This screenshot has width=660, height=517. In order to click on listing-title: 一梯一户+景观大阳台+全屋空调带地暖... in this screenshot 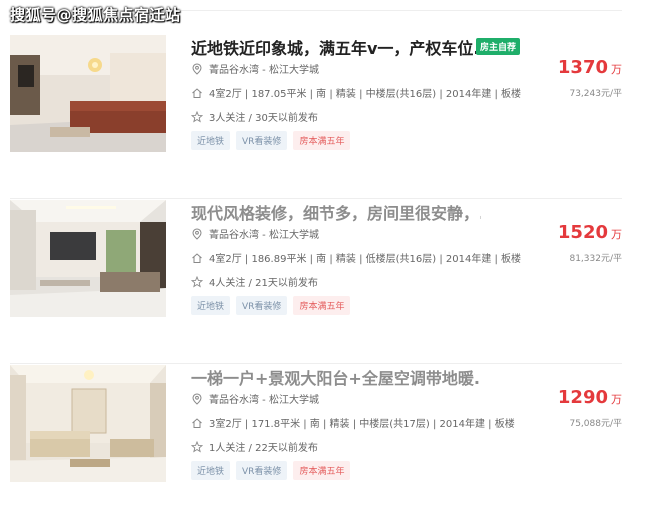, I will do `click(336, 377)`.